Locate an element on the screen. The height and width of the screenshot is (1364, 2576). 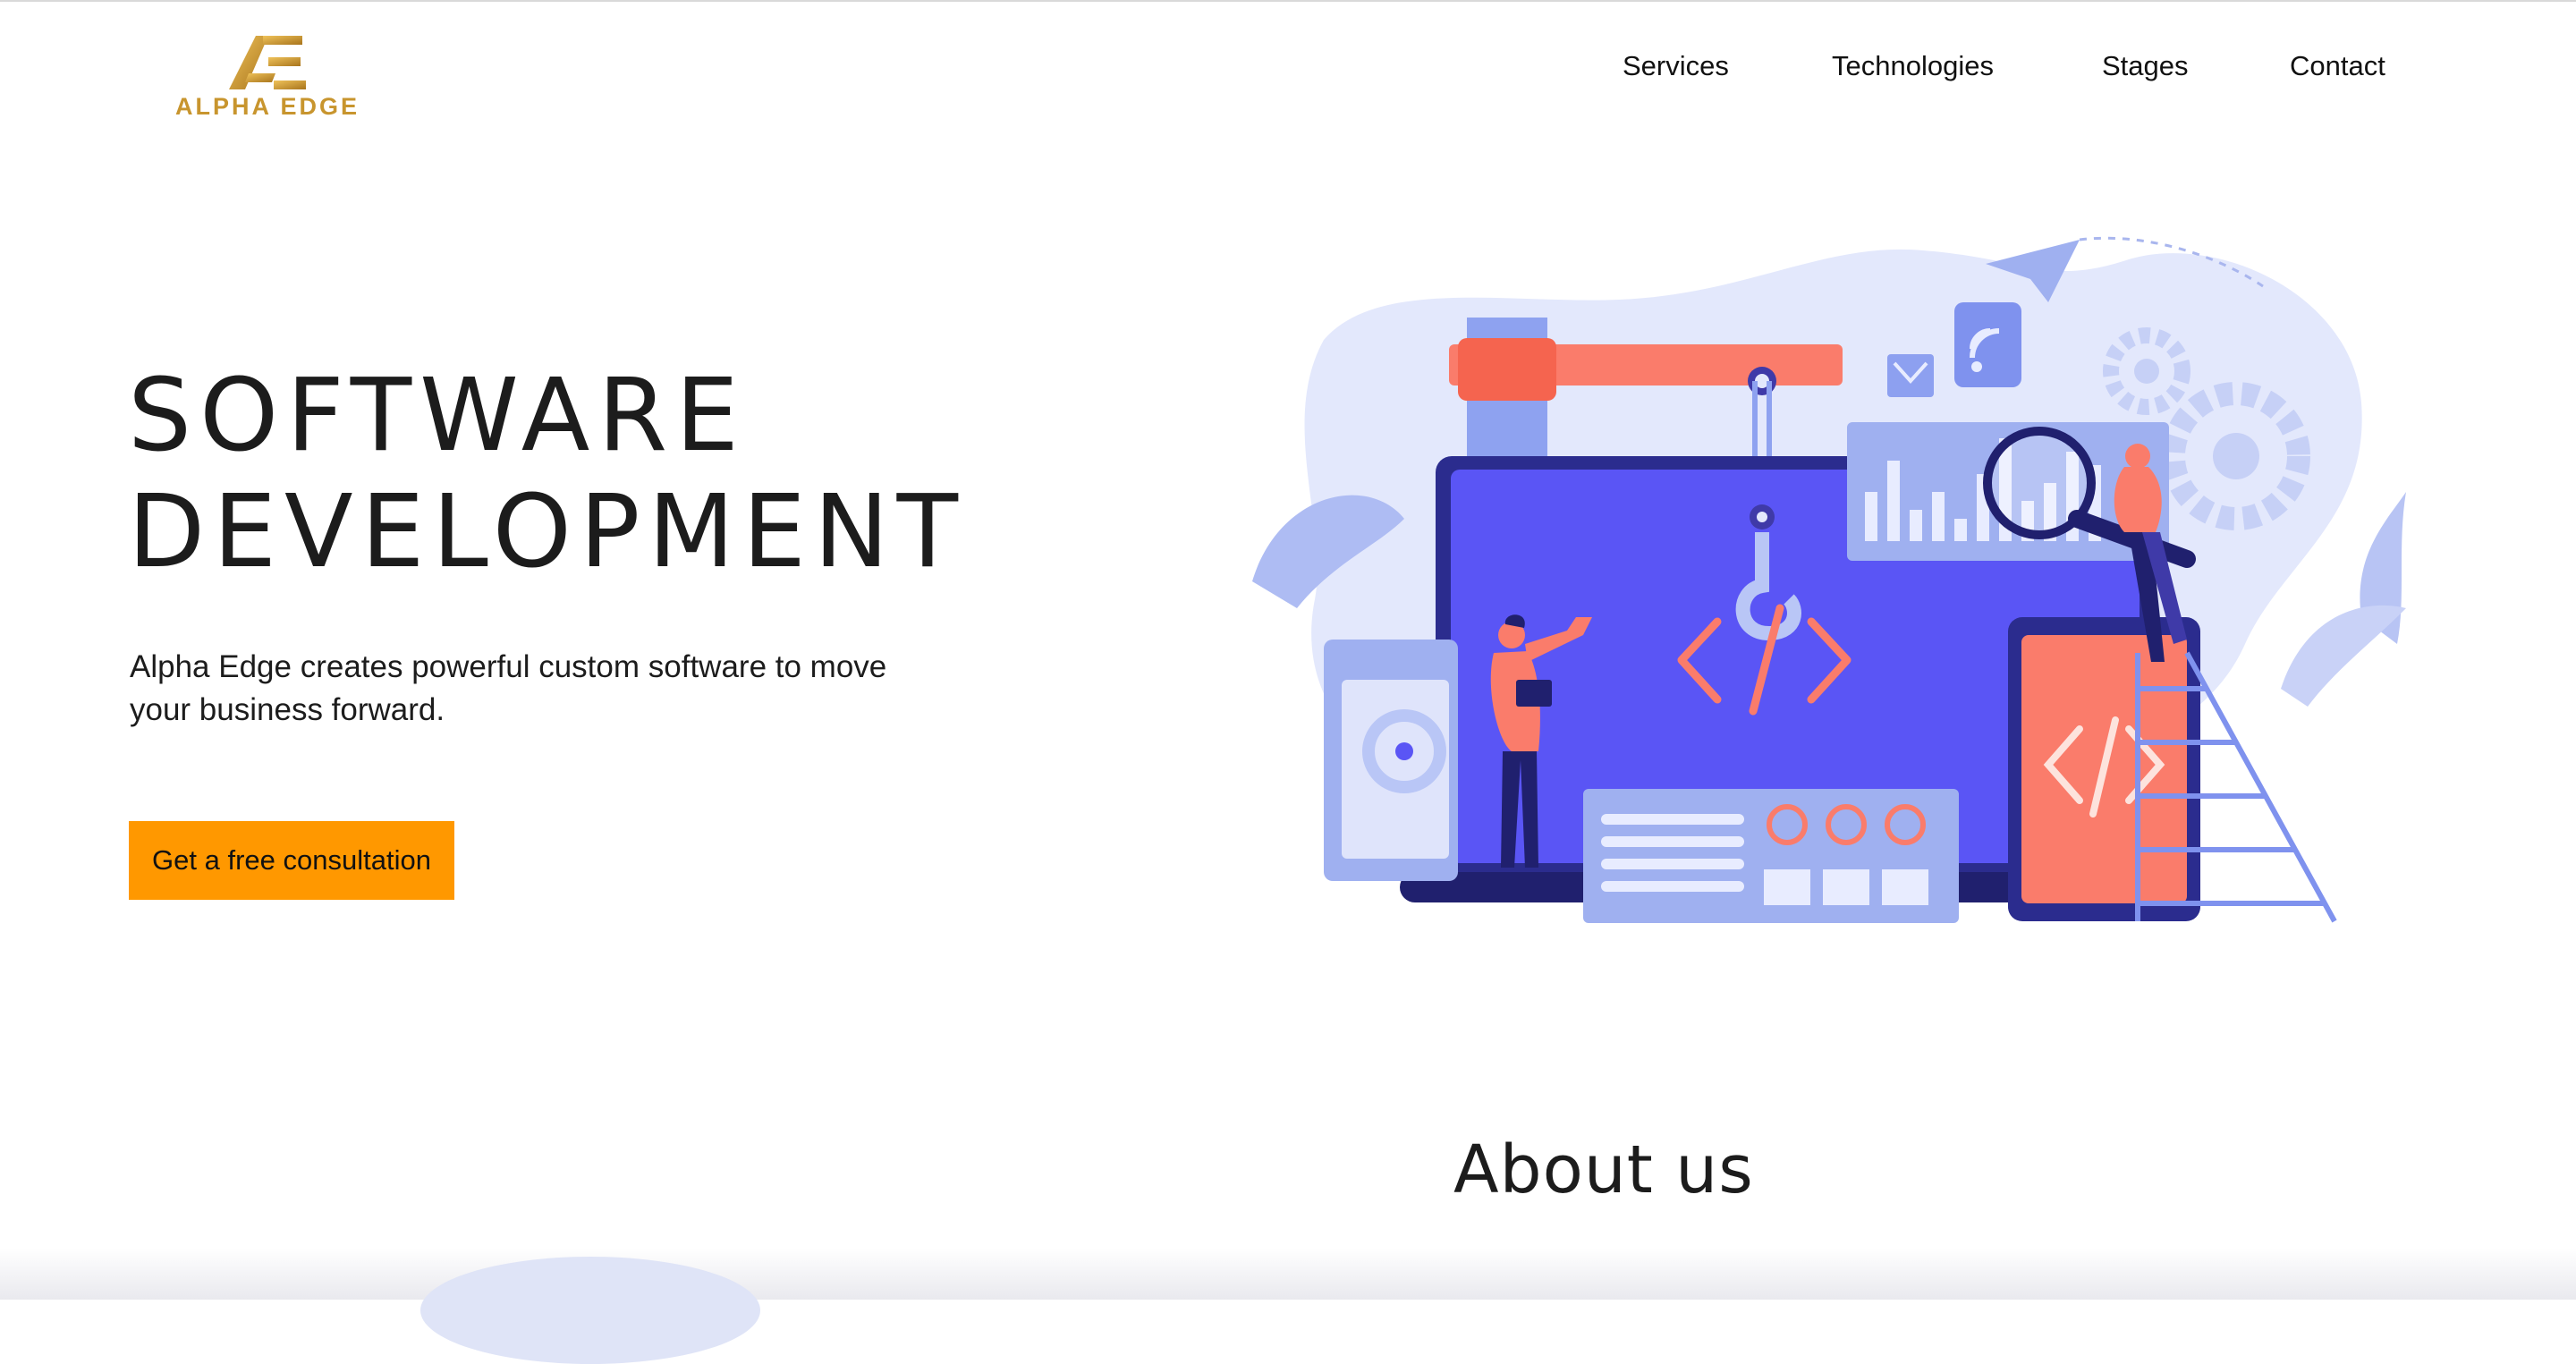
nav-contact: Contact is located at coordinates (2337, 66).